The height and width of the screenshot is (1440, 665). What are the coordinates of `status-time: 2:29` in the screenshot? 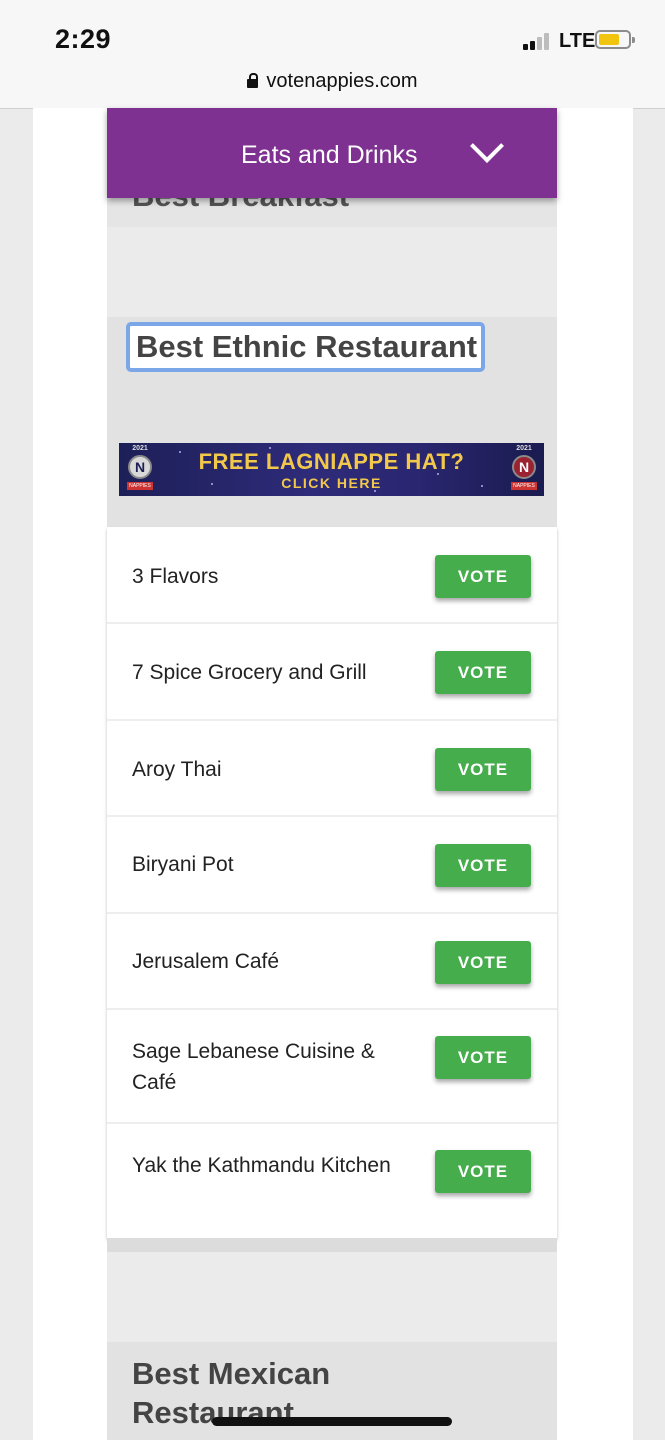 It's located at (83, 39).